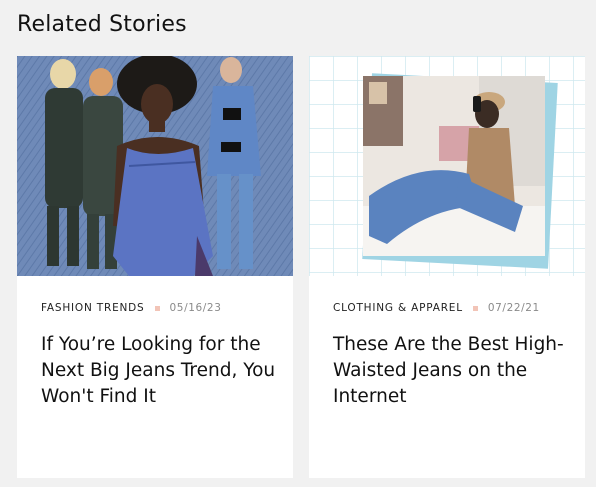  I want to click on story-meta: CLOTHING & APPAREL 07/22/21, so click(436, 308).